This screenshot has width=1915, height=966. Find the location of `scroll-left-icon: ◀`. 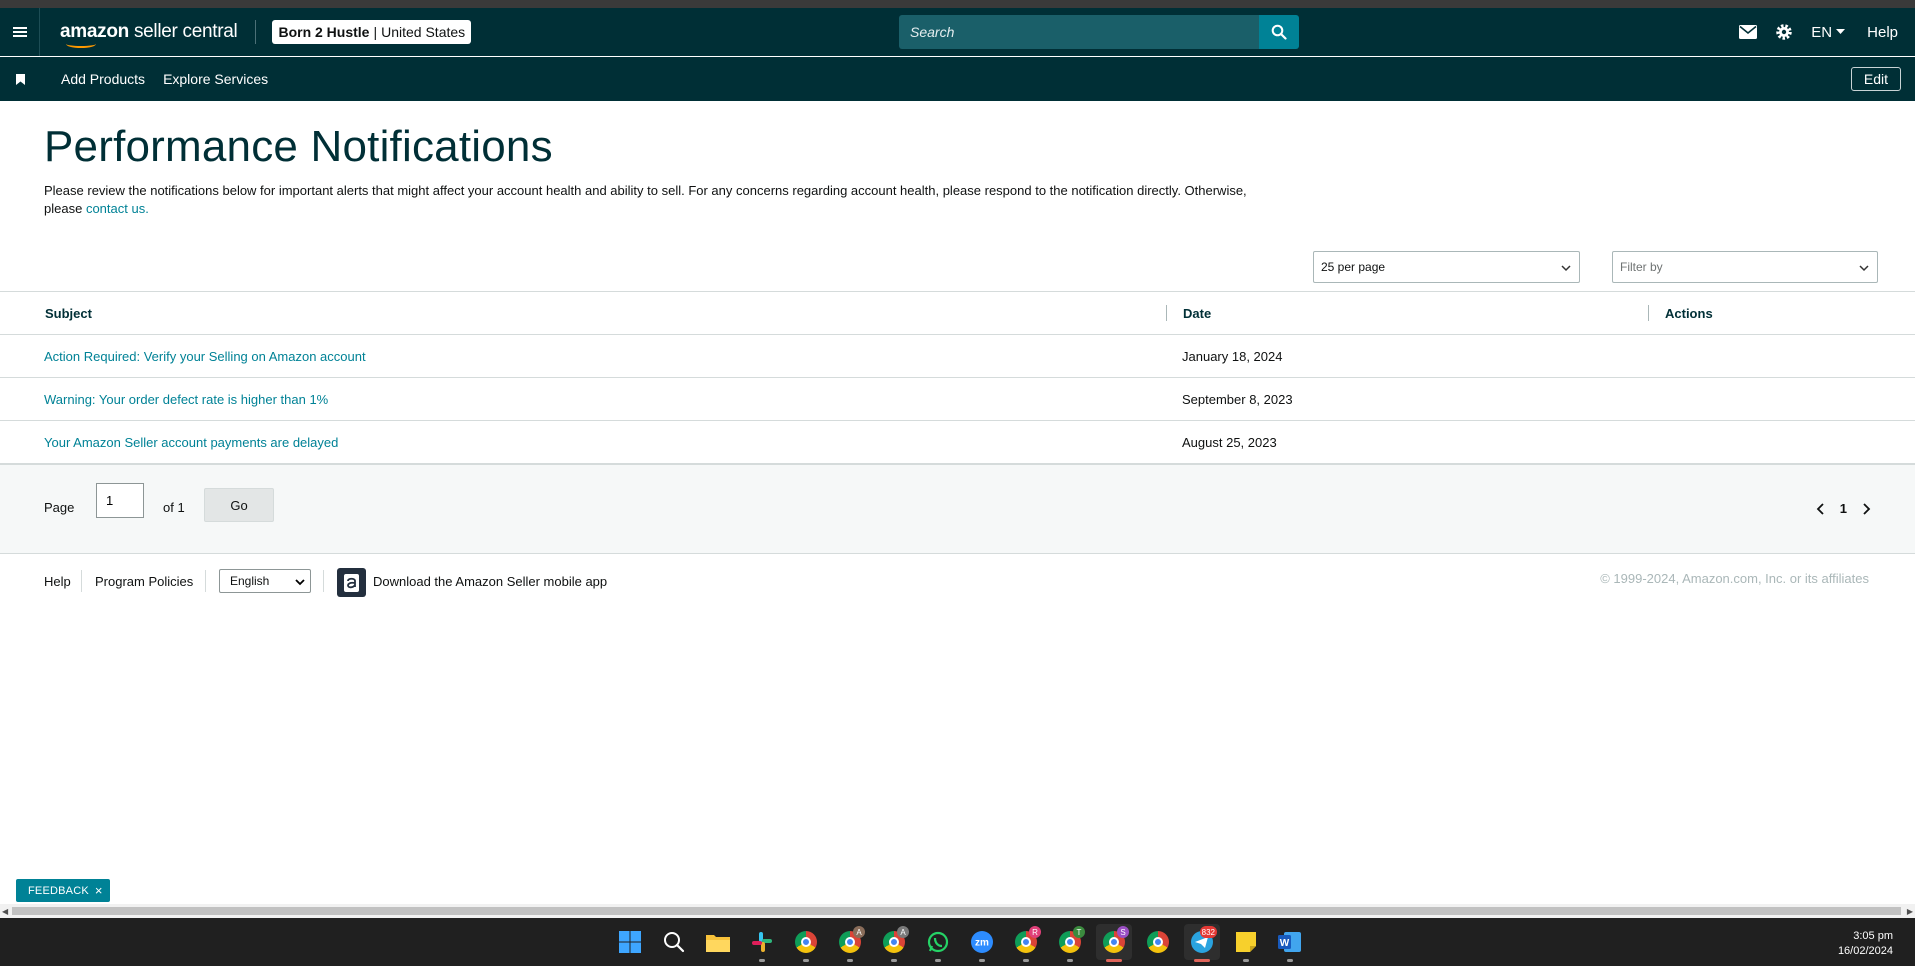

scroll-left-icon: ◀ is located at coordinates (5, 911).